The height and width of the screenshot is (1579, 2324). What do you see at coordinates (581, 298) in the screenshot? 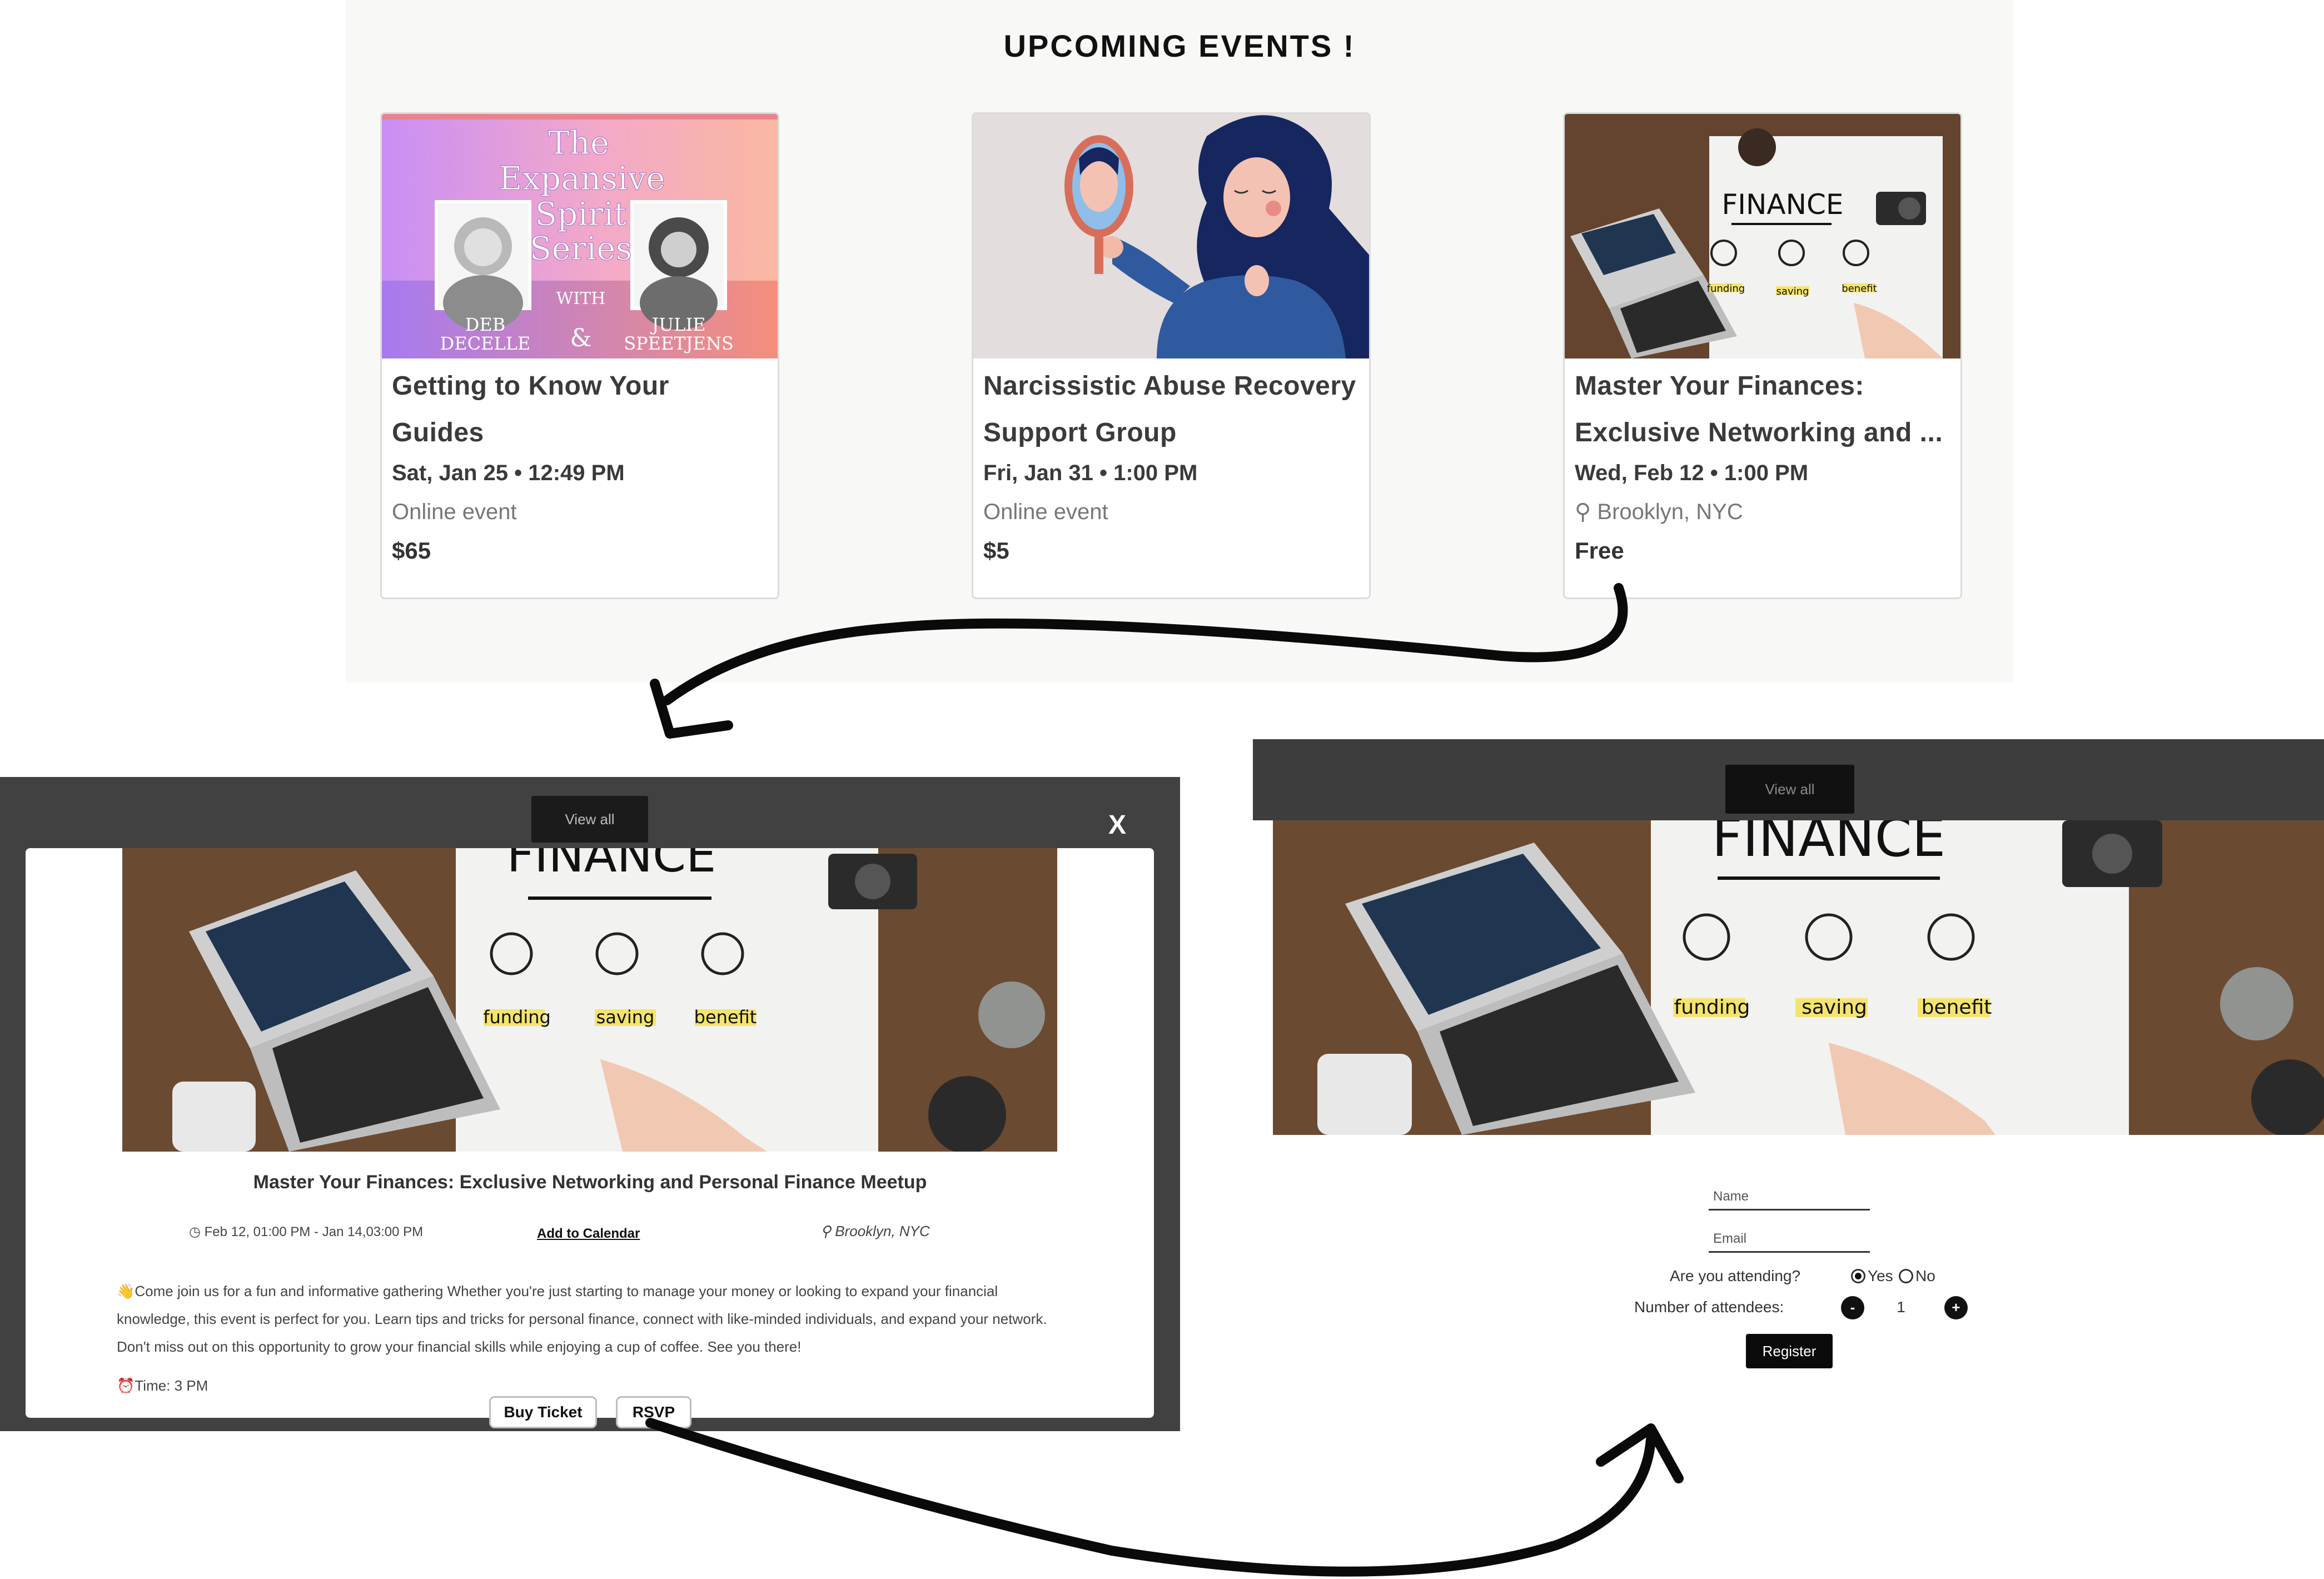
I see `series-with: WITH` at bounding box center [581, 298].